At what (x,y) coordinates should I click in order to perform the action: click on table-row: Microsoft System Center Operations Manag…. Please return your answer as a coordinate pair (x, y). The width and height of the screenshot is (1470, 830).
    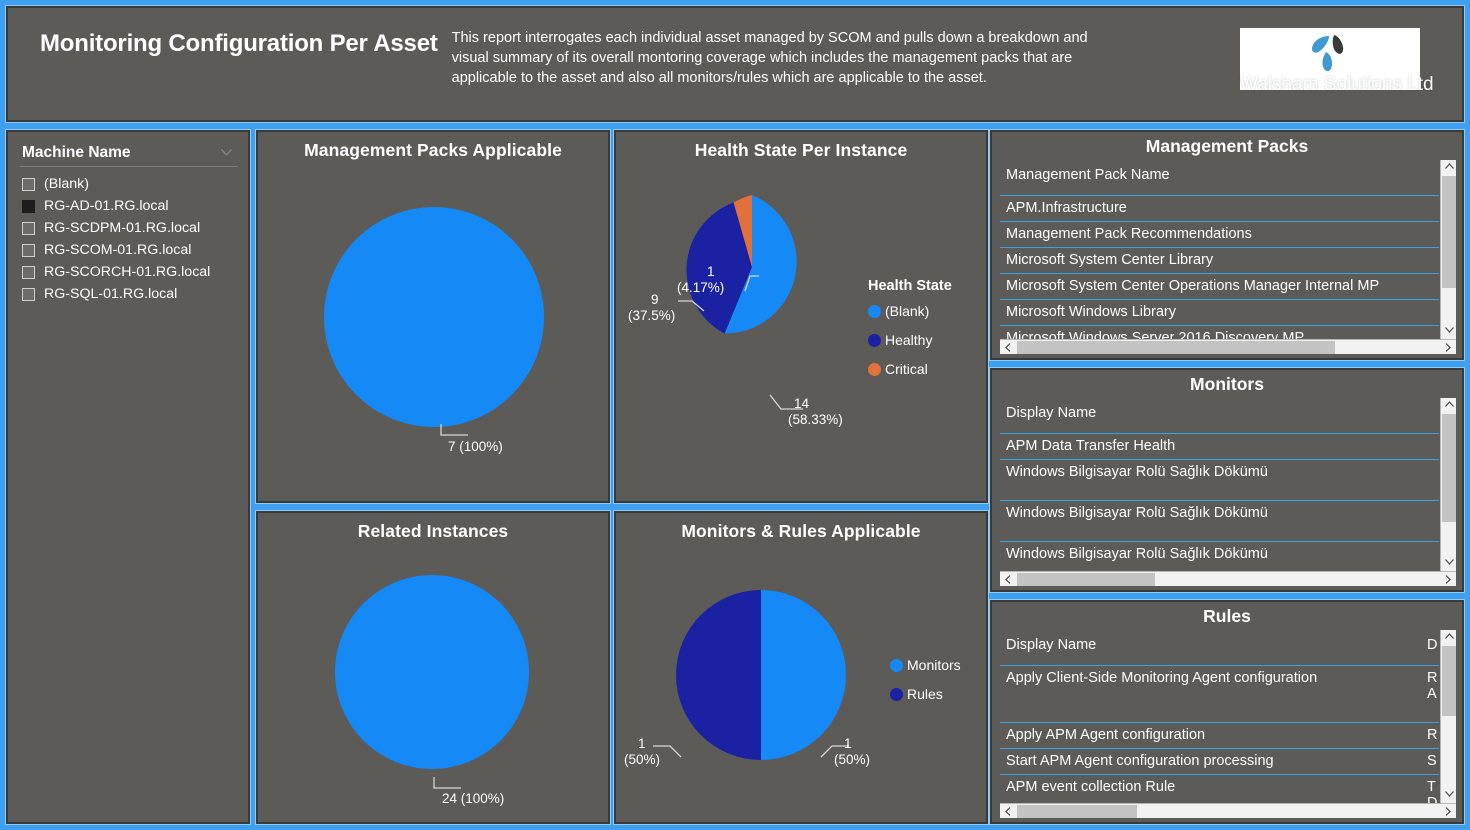
    Looking at the image, I should click on (1219, 287).